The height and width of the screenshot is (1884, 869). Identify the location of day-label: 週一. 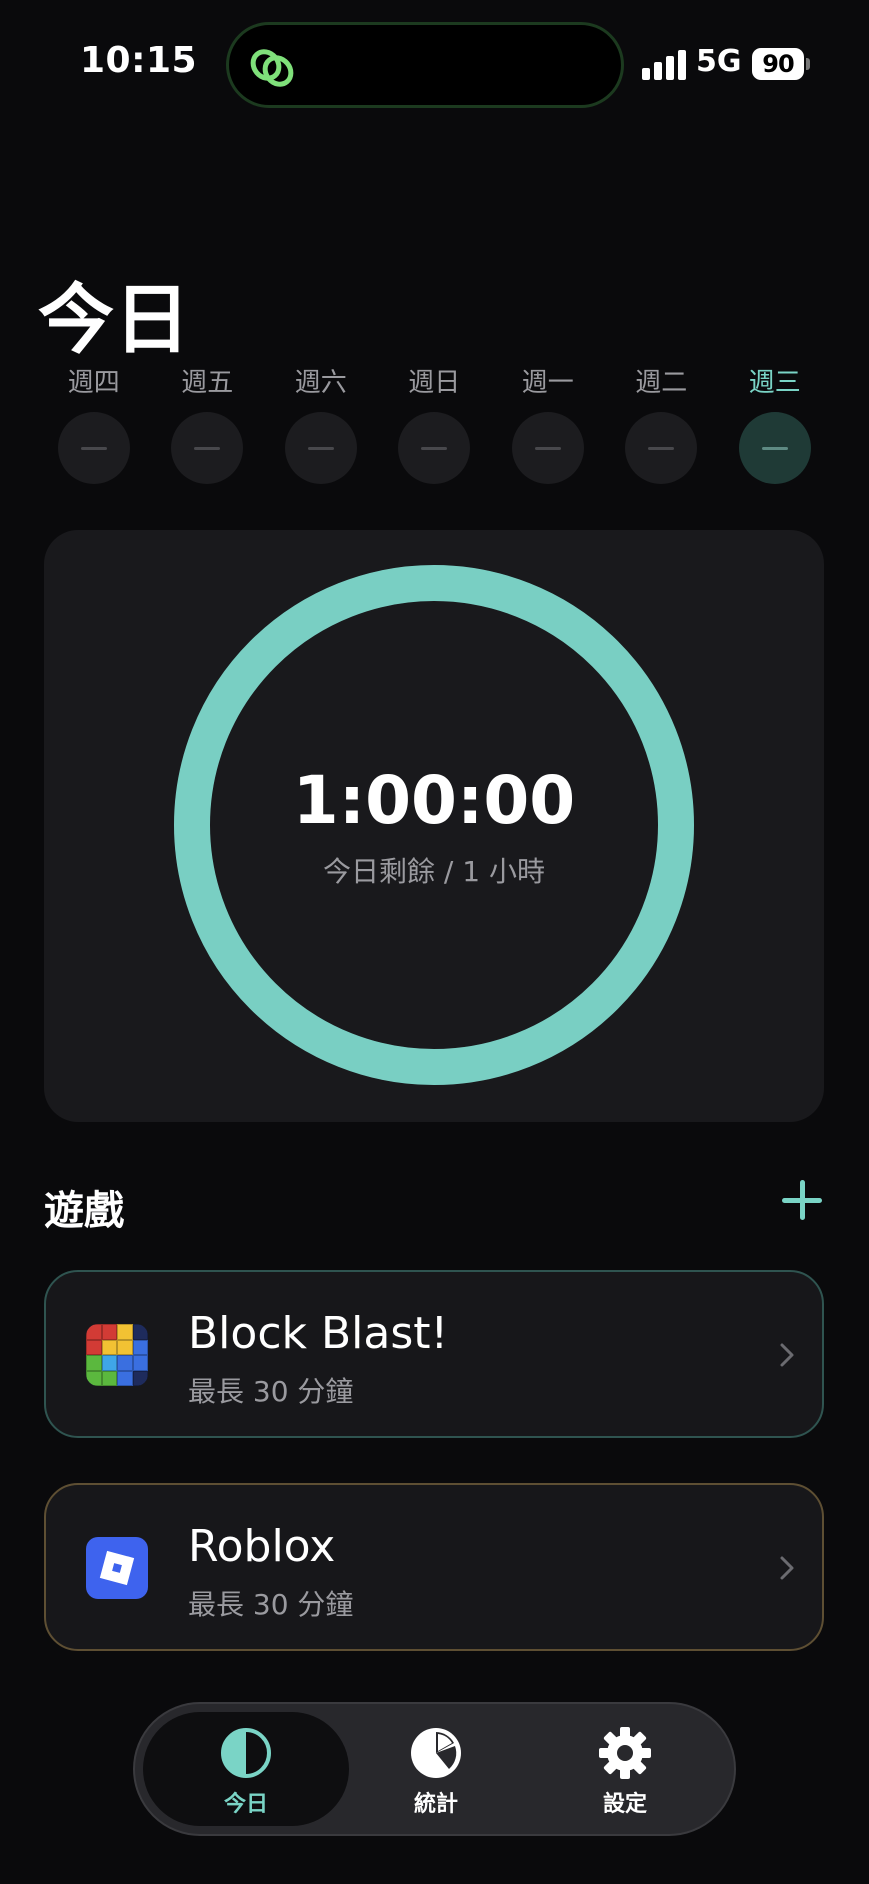
(547, 383).